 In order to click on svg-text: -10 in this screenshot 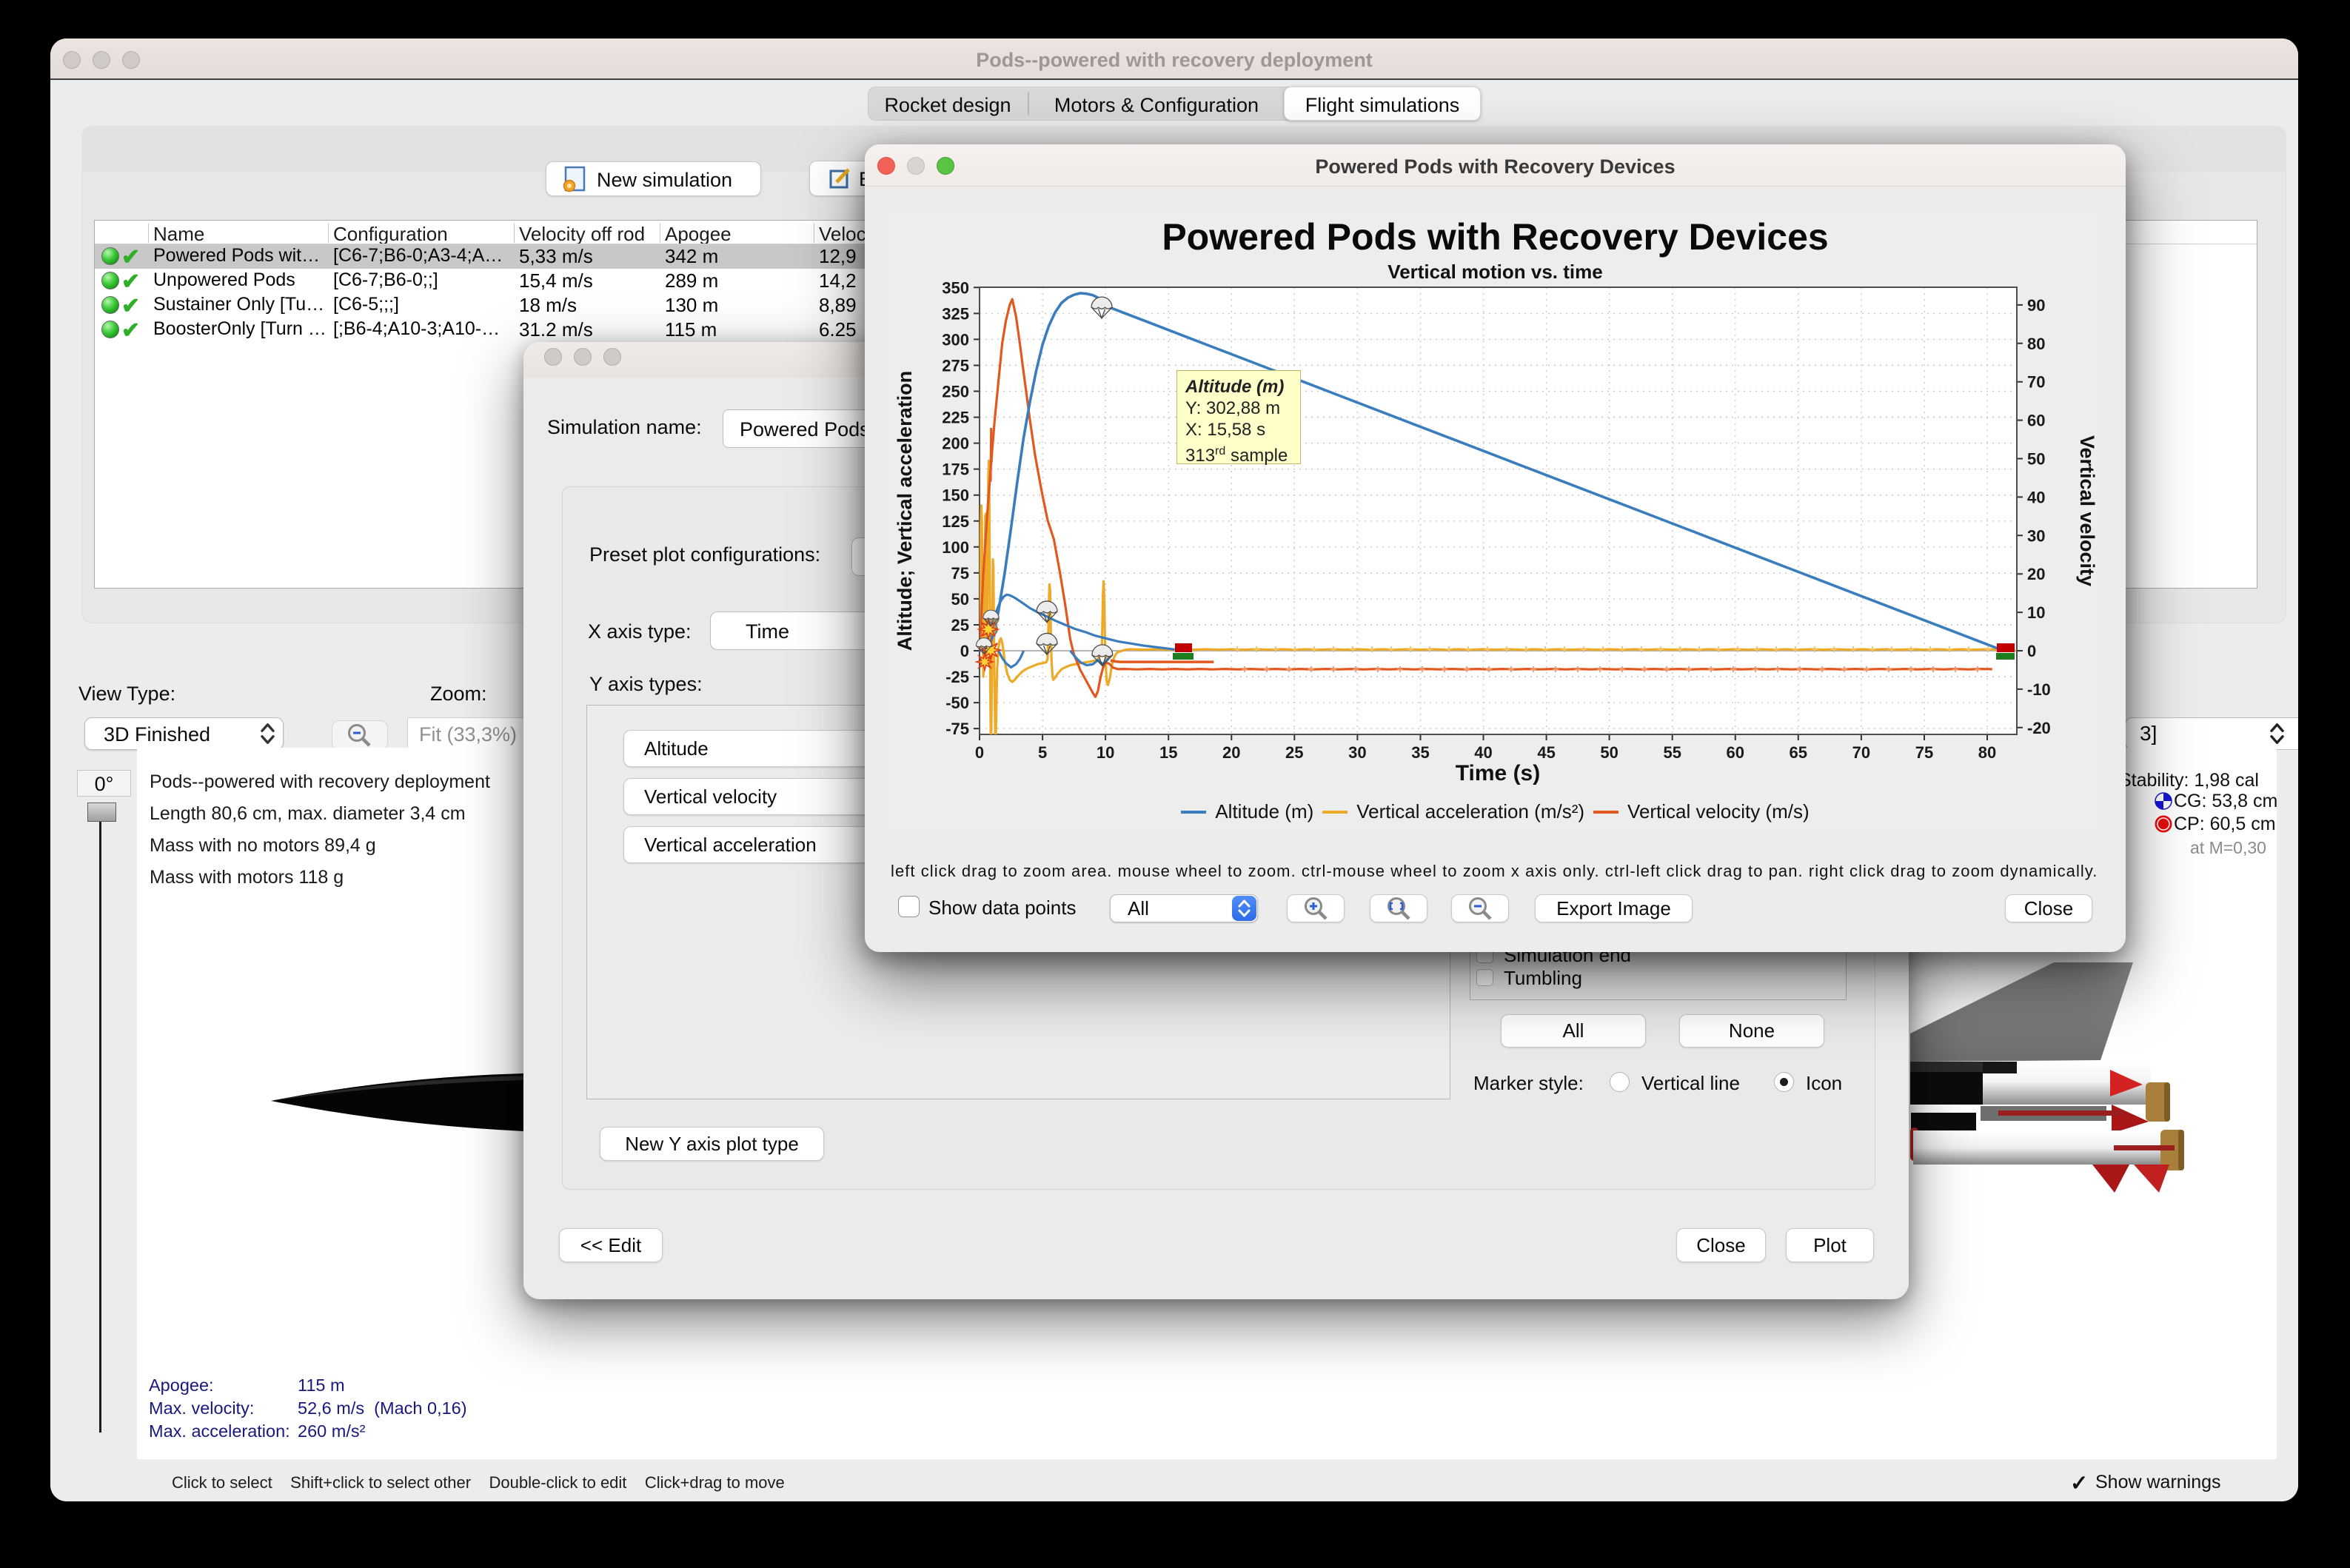, I will do `click(2039, 689)`.